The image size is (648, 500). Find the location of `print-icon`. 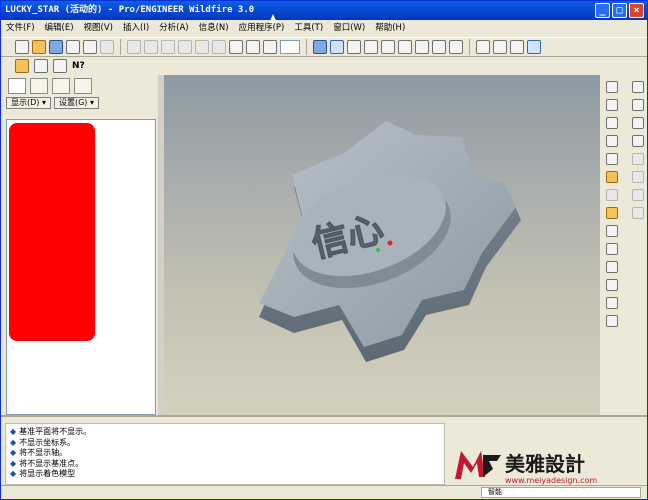

print-icon is located at coordinates (73, 47).